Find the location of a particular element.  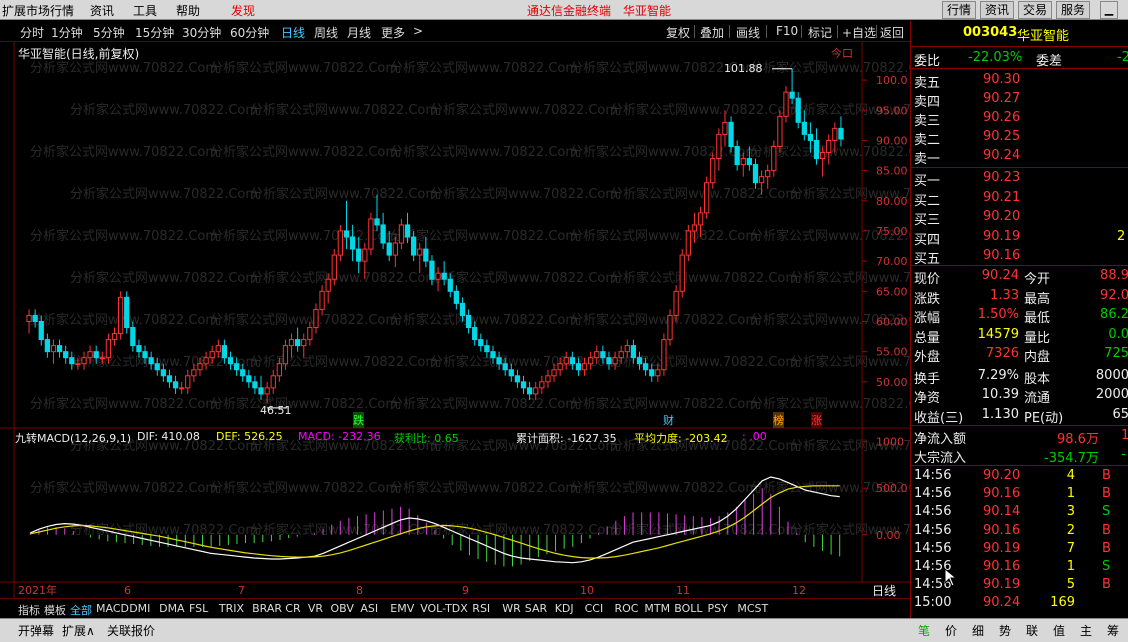

sell-row: 卖四 90.27 is located at coordinates (1019, 100).